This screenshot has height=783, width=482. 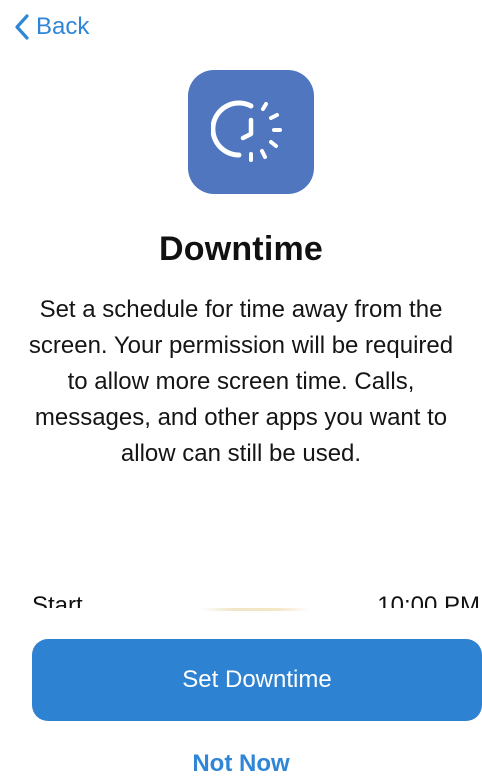 I want to click on row-divider, so click(x=255, y=609).